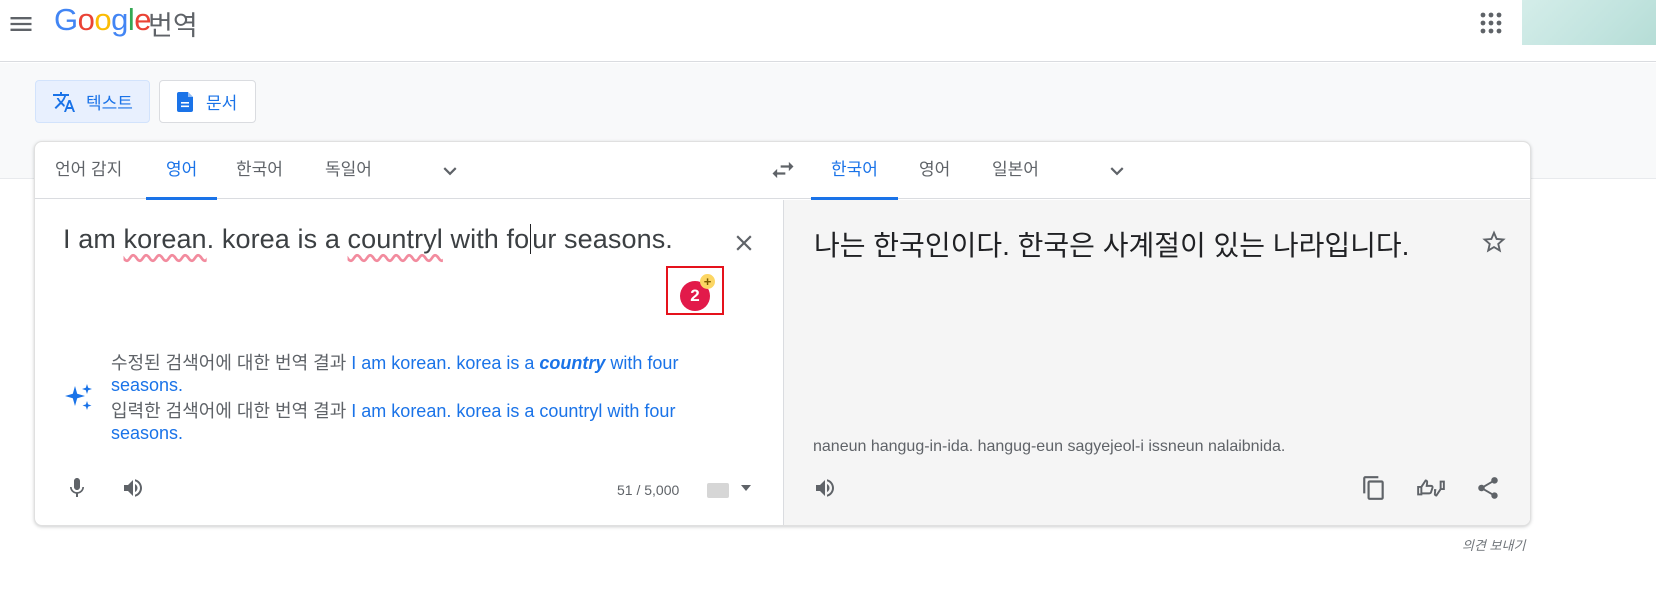  I want to click on source-text-segment: ur seasons., so click(602, 239).